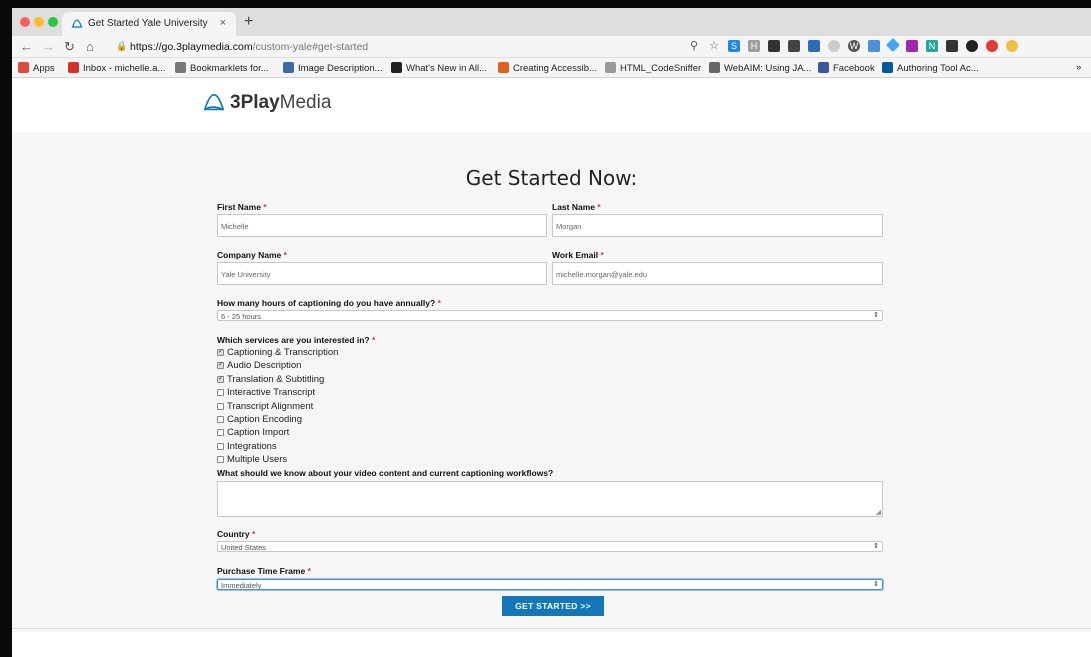 Image resolution: width=1091 pixels, height=657 pixels. What do you see at coordinates (23, 67) in the screenshot?
I see `apps-grid-icon` at bounding box center [23, 67].